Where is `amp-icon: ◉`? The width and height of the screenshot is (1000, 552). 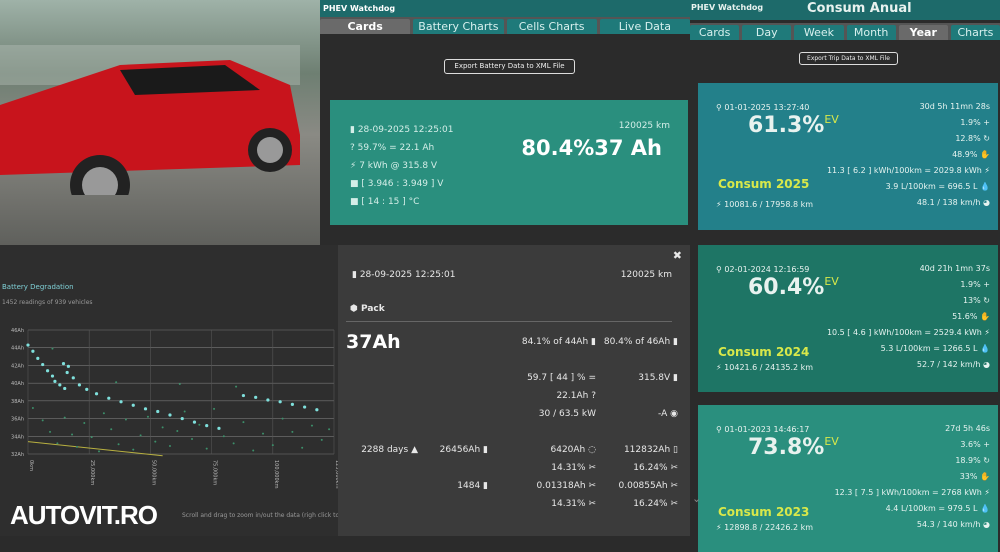
amp-icon: ◉ is located at coordinates (674, 414).